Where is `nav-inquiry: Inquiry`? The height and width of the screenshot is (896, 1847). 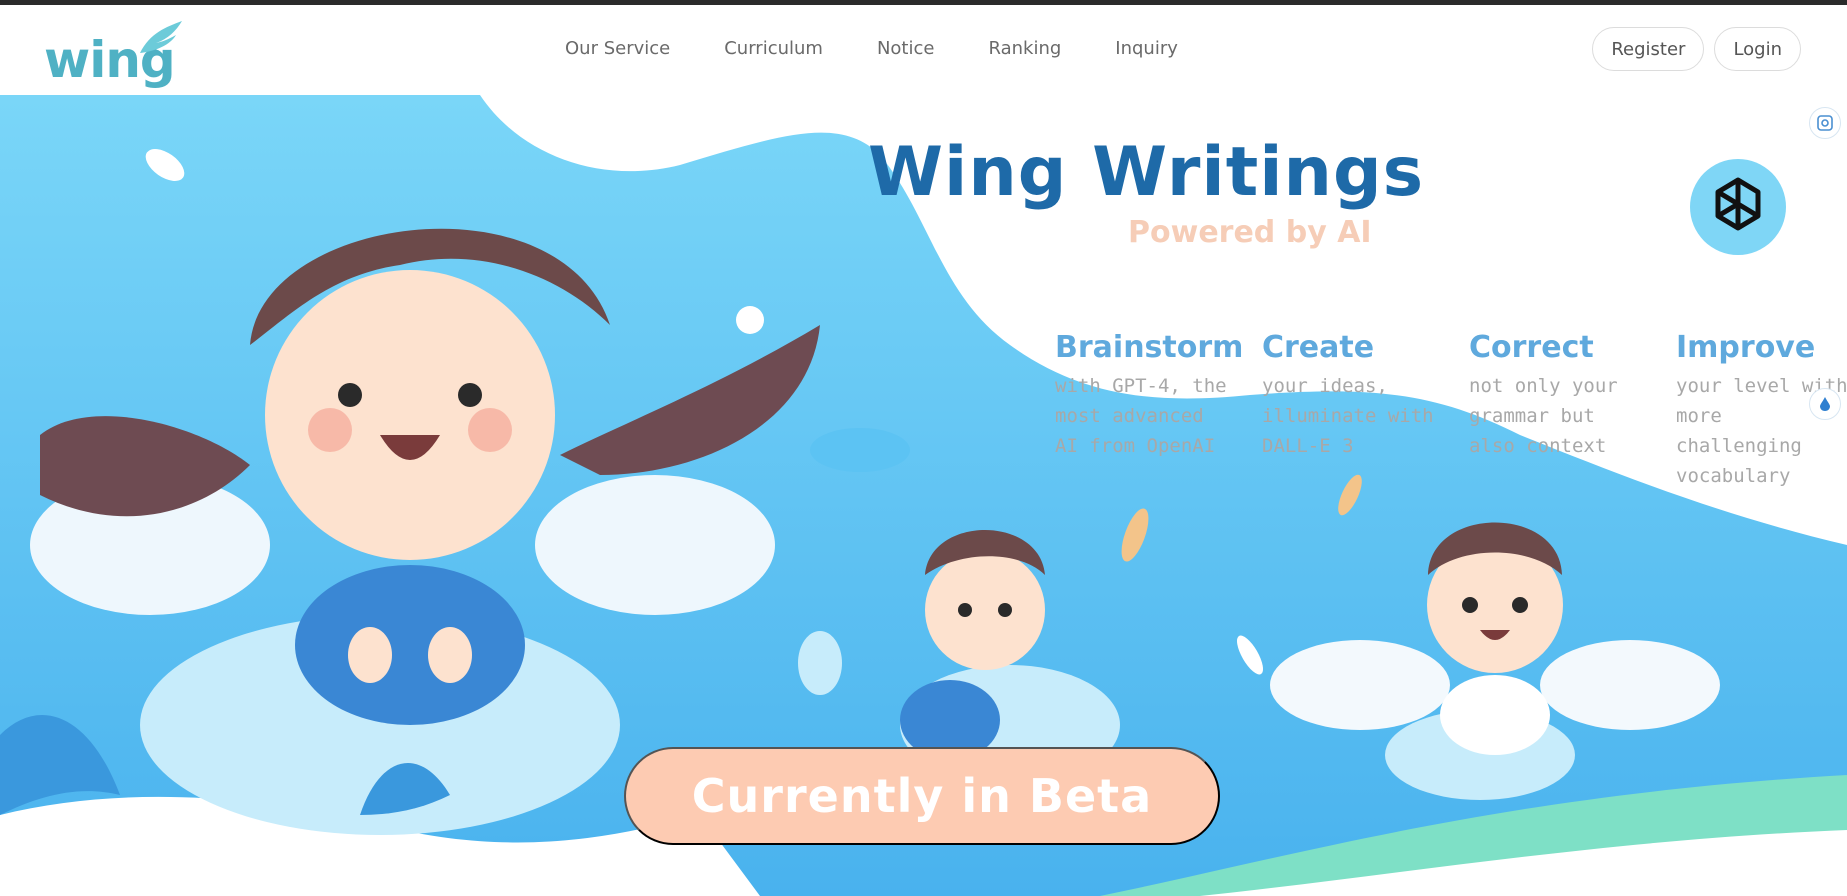 nav-inquiry: Inquiry is located at coordinates (1146, 48).